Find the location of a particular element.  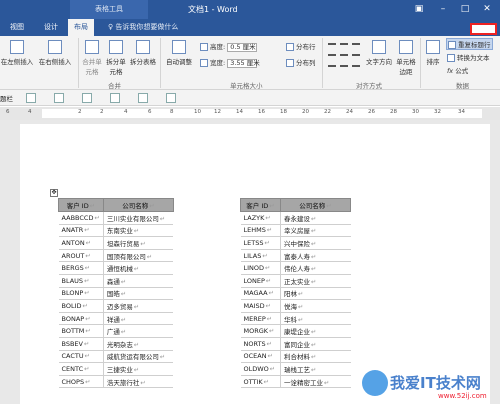

company-name-cell: 悦海↵ is located at coordinates (315, 306).